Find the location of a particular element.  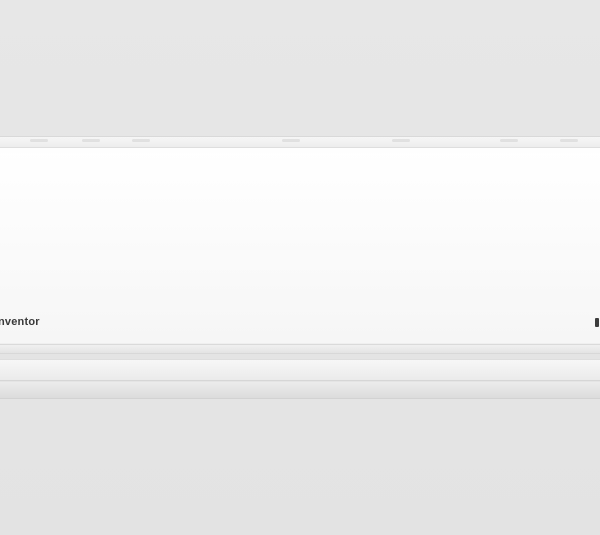

ac-louver is located at coordinates (300, 370).